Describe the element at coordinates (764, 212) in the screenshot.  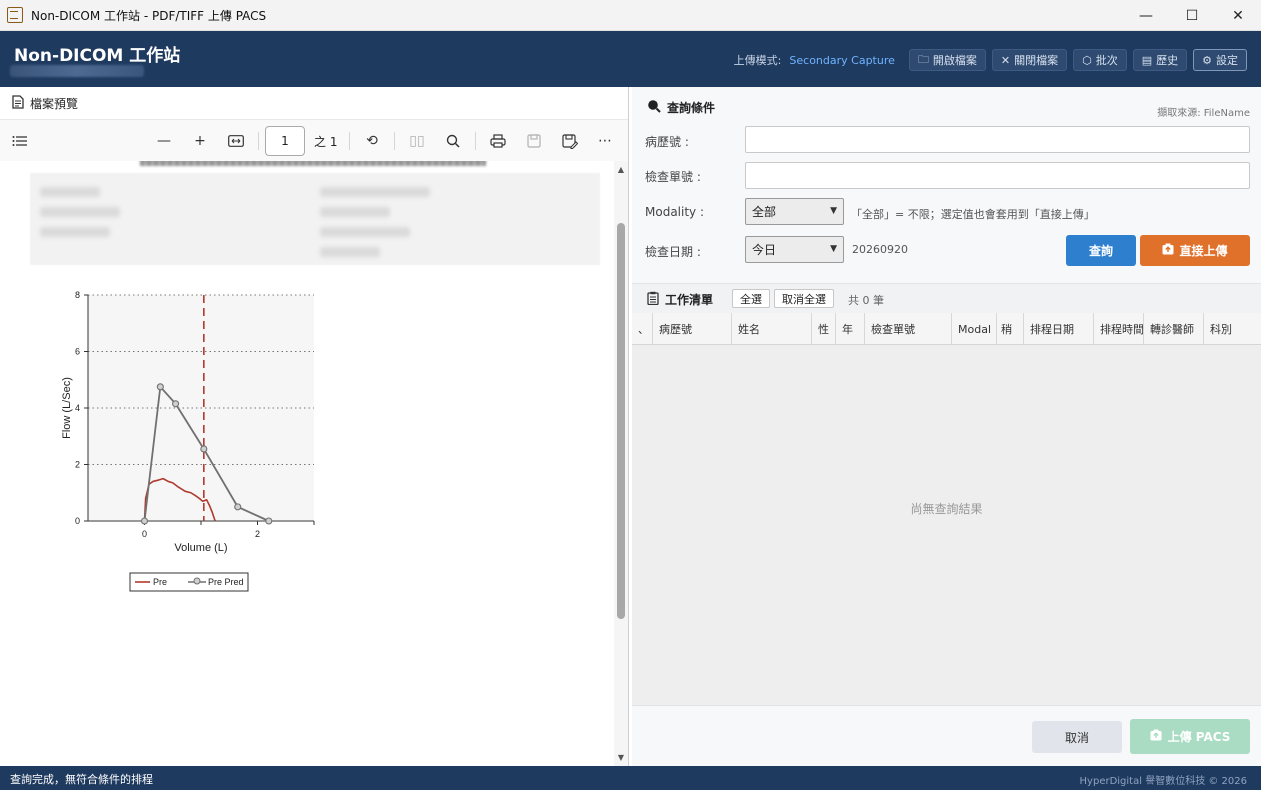
I see `modality-value: 全部` at that location.